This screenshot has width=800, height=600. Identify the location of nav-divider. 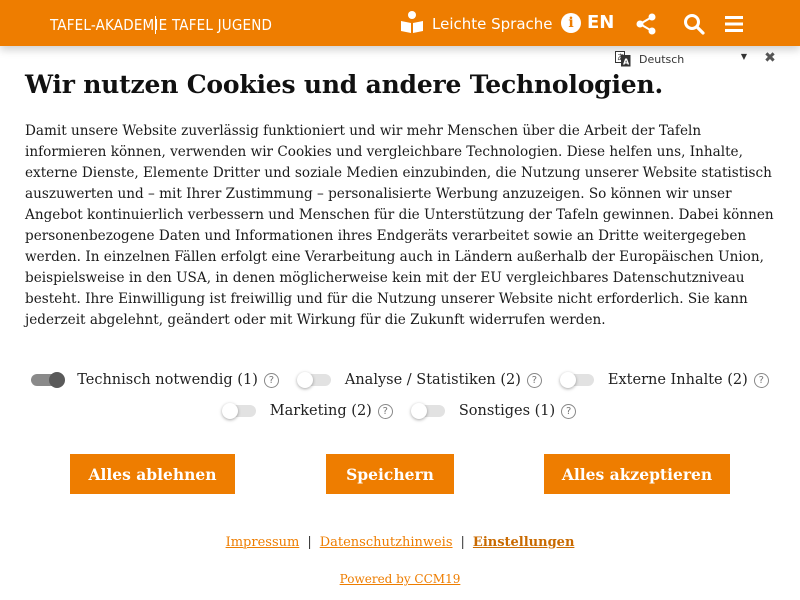
(155, 25).